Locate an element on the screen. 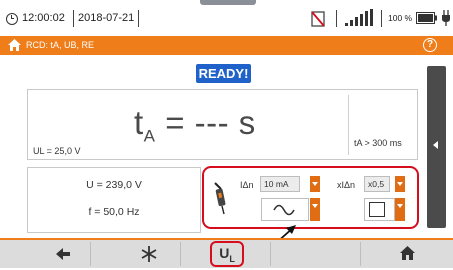 This screenshot has height=270, width=453. ul-limit-button: UL is located at coordinates (227, 254).